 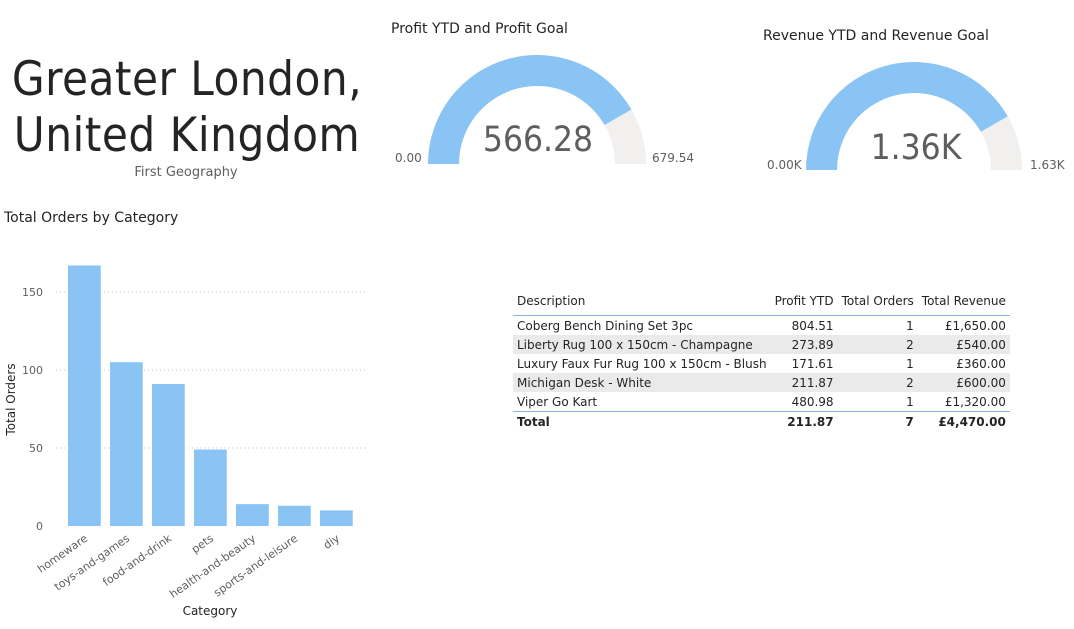 I want to click on cell-total-revenue: £1,650.00, so click(x=975, y=325).